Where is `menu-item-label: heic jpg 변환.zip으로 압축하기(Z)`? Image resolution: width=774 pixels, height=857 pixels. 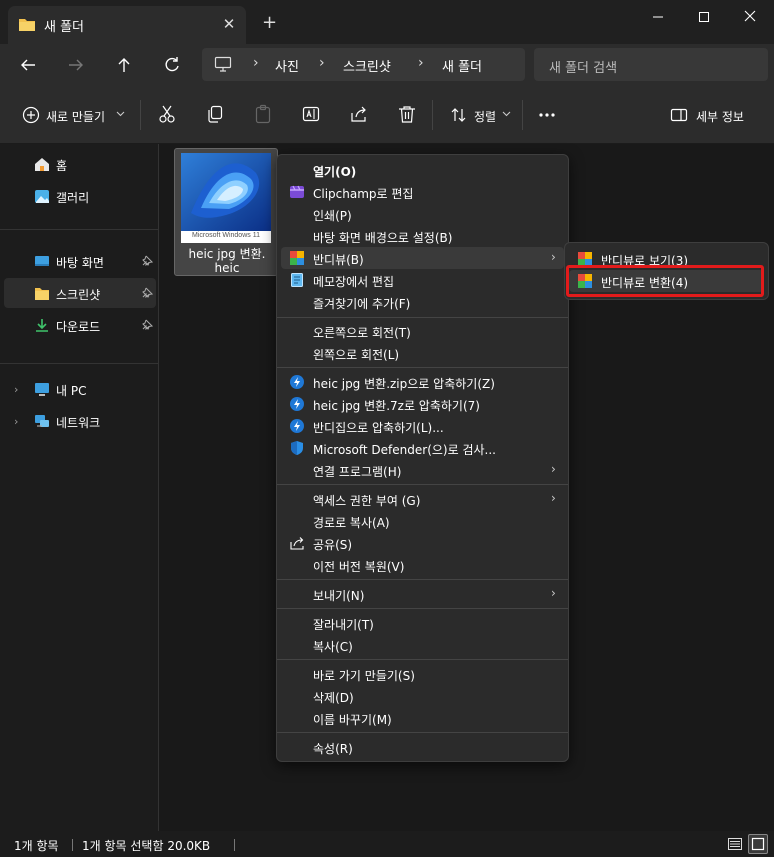
menu-item-label: heic jpg 변환.zip으로 압축하기(Z) is located at coordinates (404, 384).